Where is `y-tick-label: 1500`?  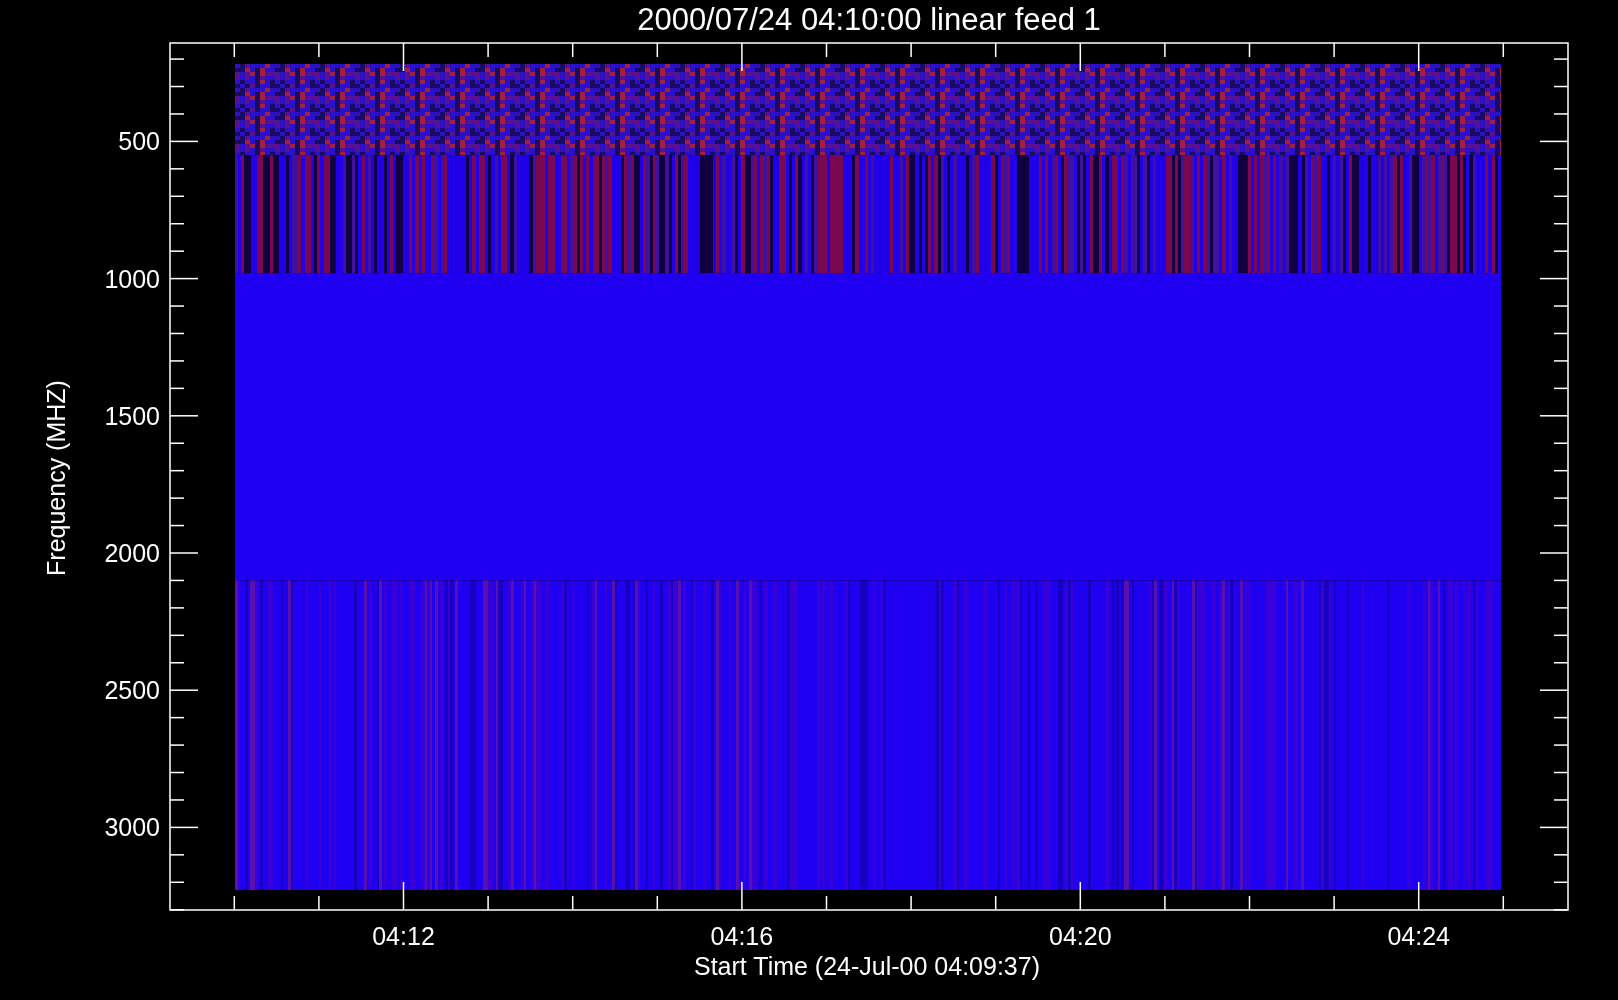 y-tick-label: 1500 is located at coordinates (132, 415).